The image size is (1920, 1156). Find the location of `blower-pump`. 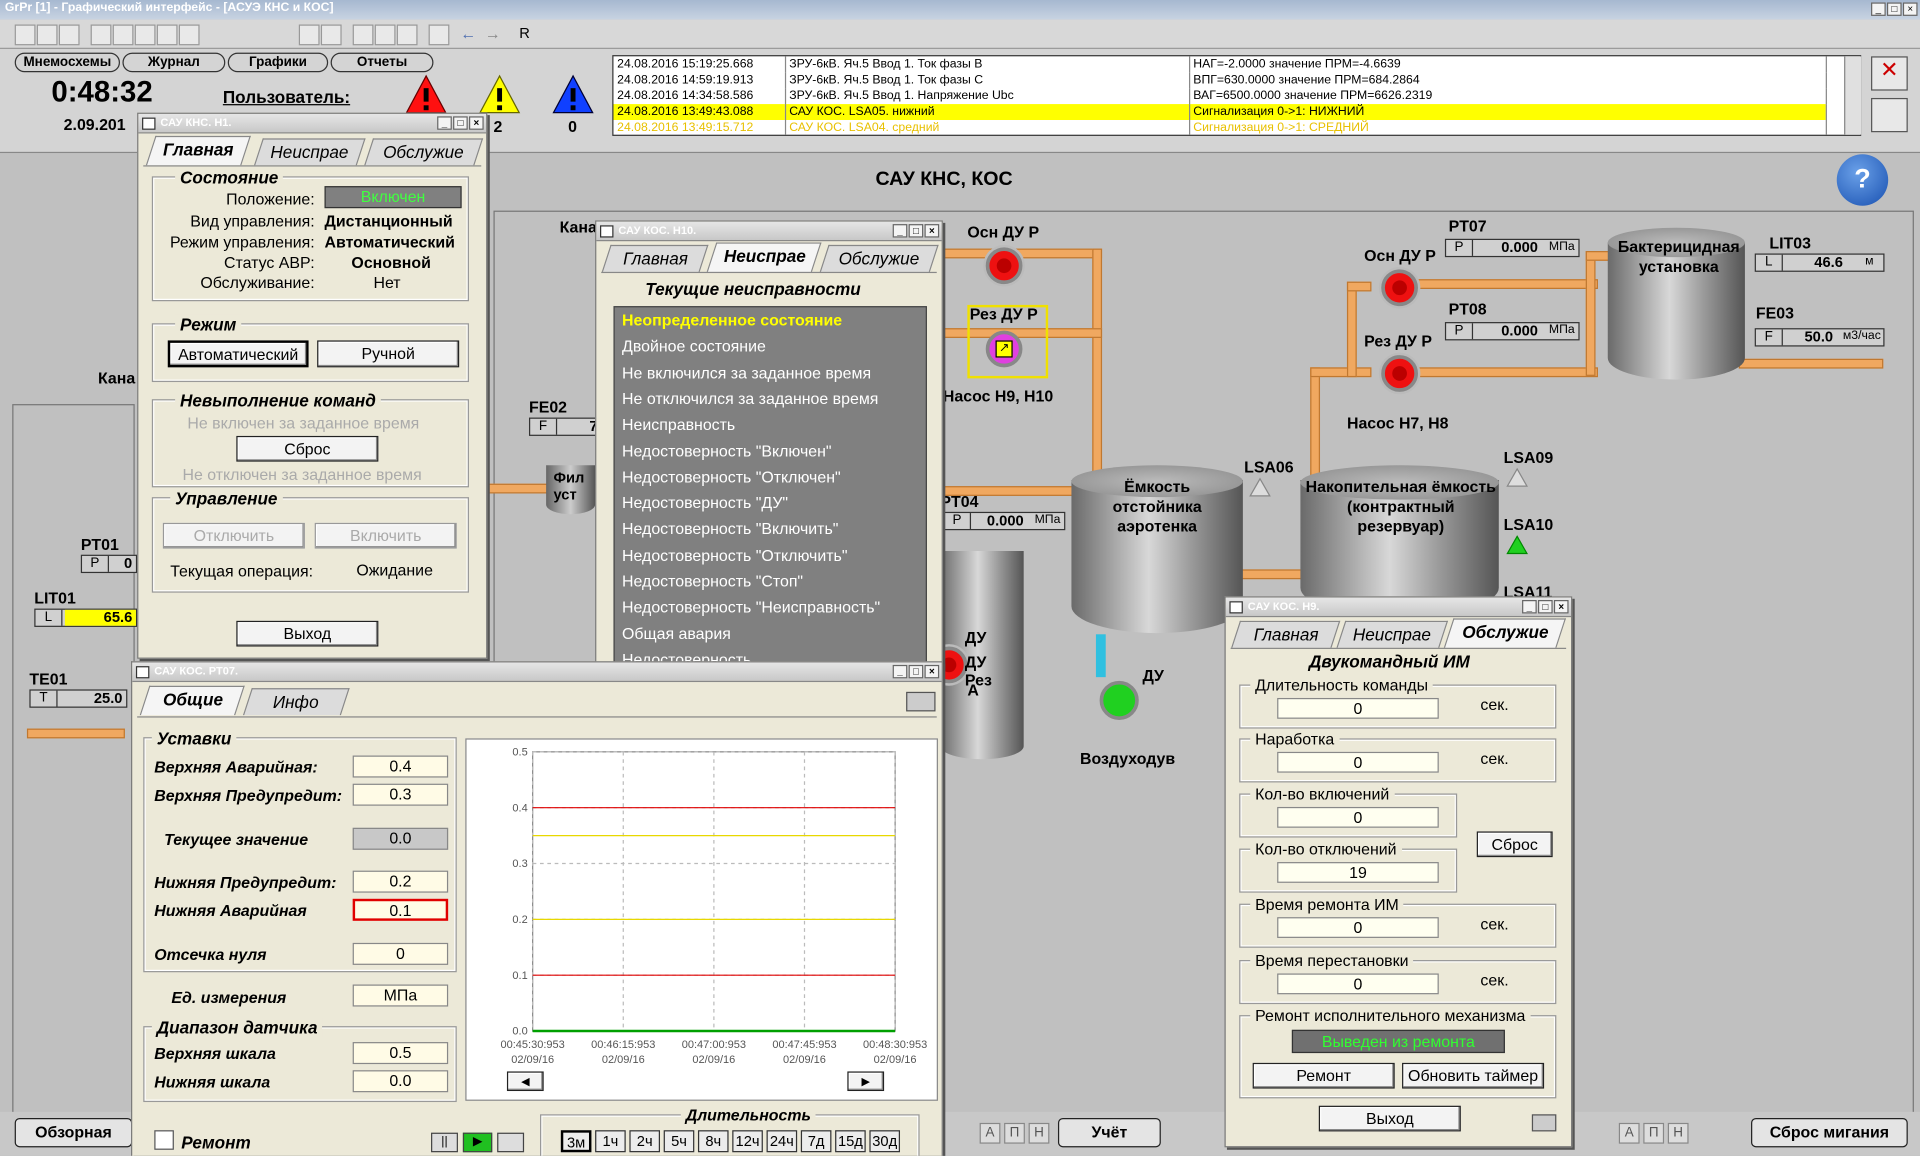

blower-pump is located at coordinates (1119, 700).